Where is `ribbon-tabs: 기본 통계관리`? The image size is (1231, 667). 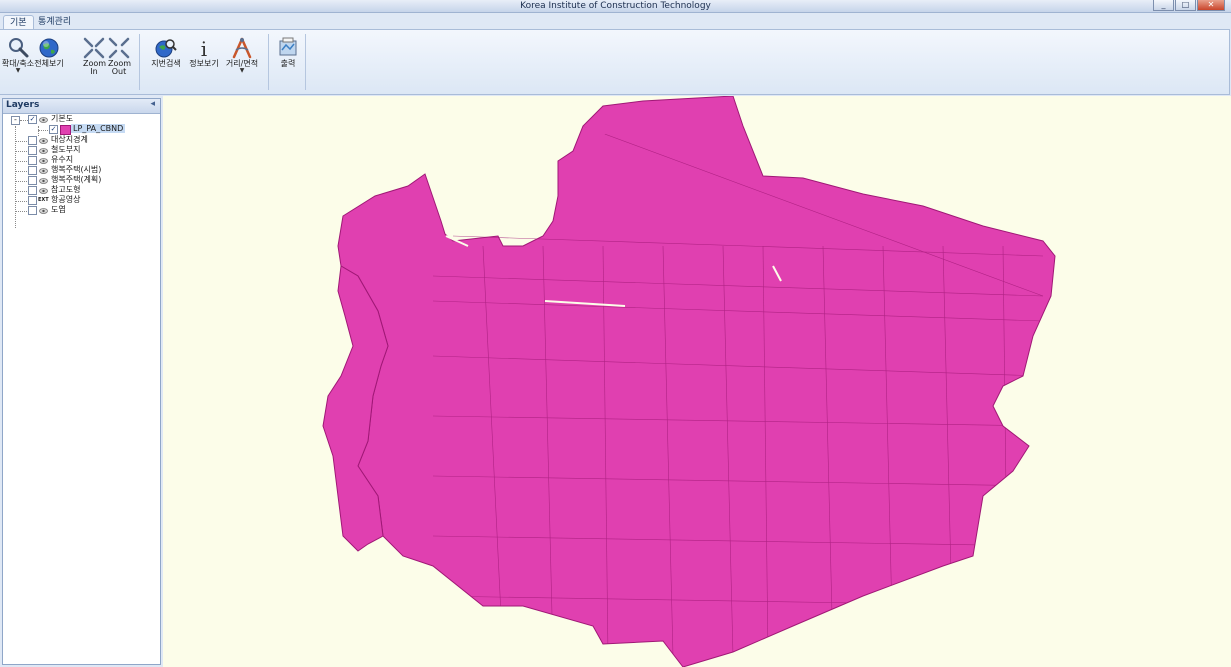
ribbon-tabs: 기본 통계관리 is located at coordinates (615, 21).